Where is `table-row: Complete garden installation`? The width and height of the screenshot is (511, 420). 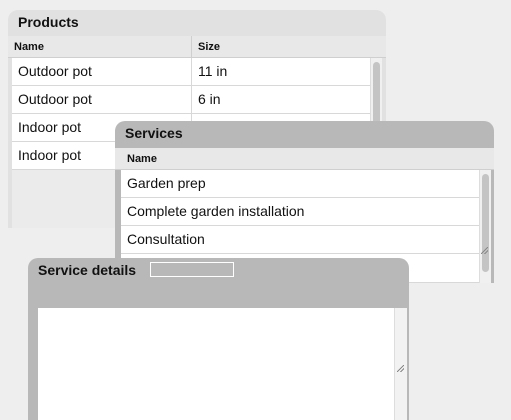
table-row: Complete garden installation is located at coordinates (300, 212).